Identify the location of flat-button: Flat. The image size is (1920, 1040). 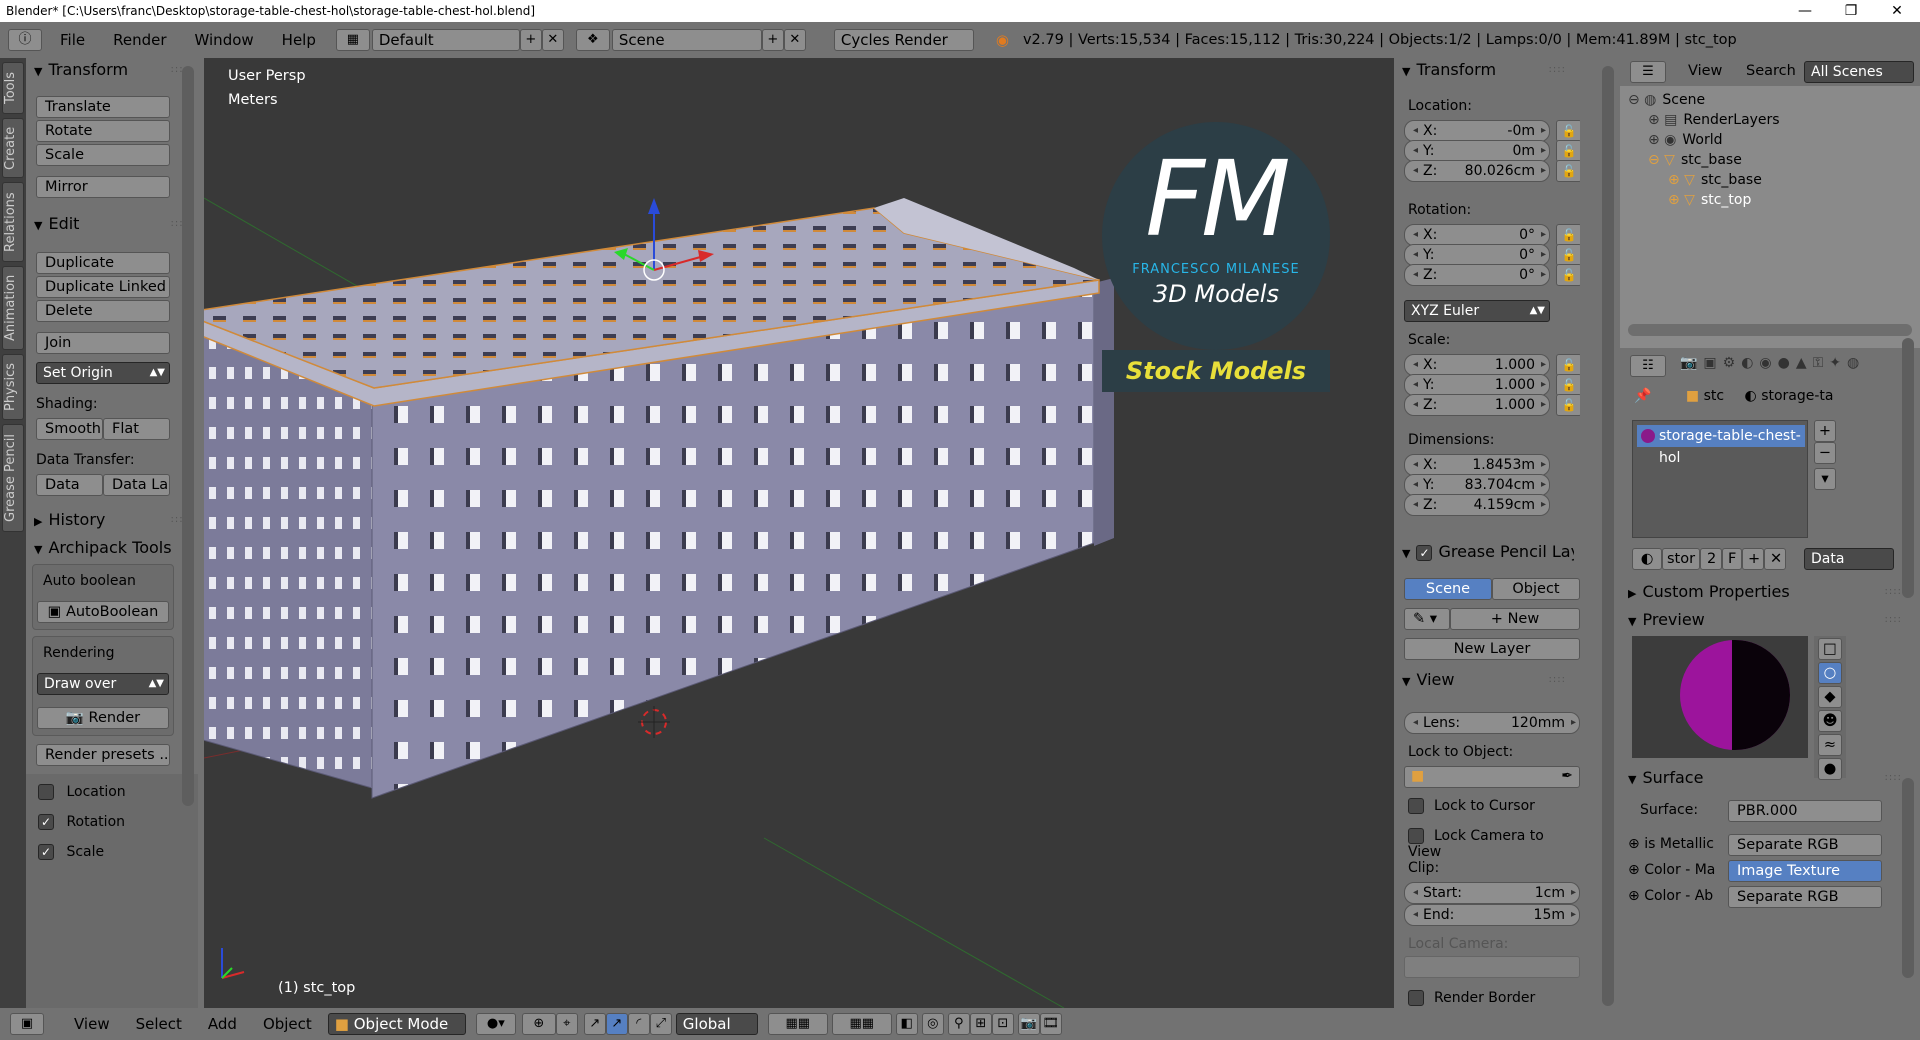
(136, 429).